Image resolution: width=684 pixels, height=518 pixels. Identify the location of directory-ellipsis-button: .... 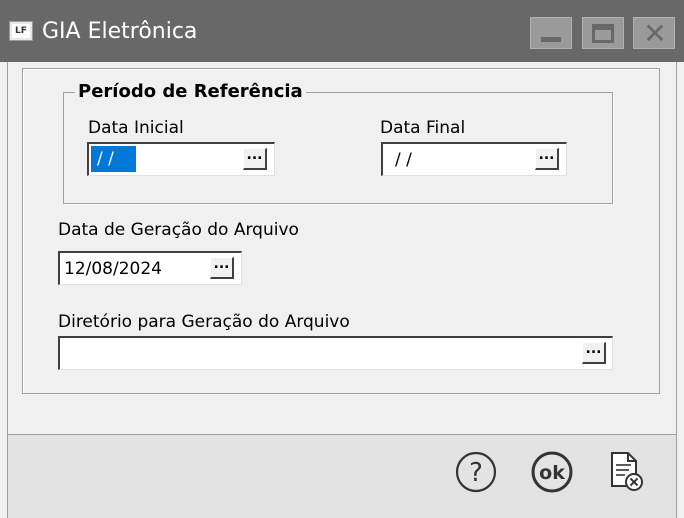
(594, 353).